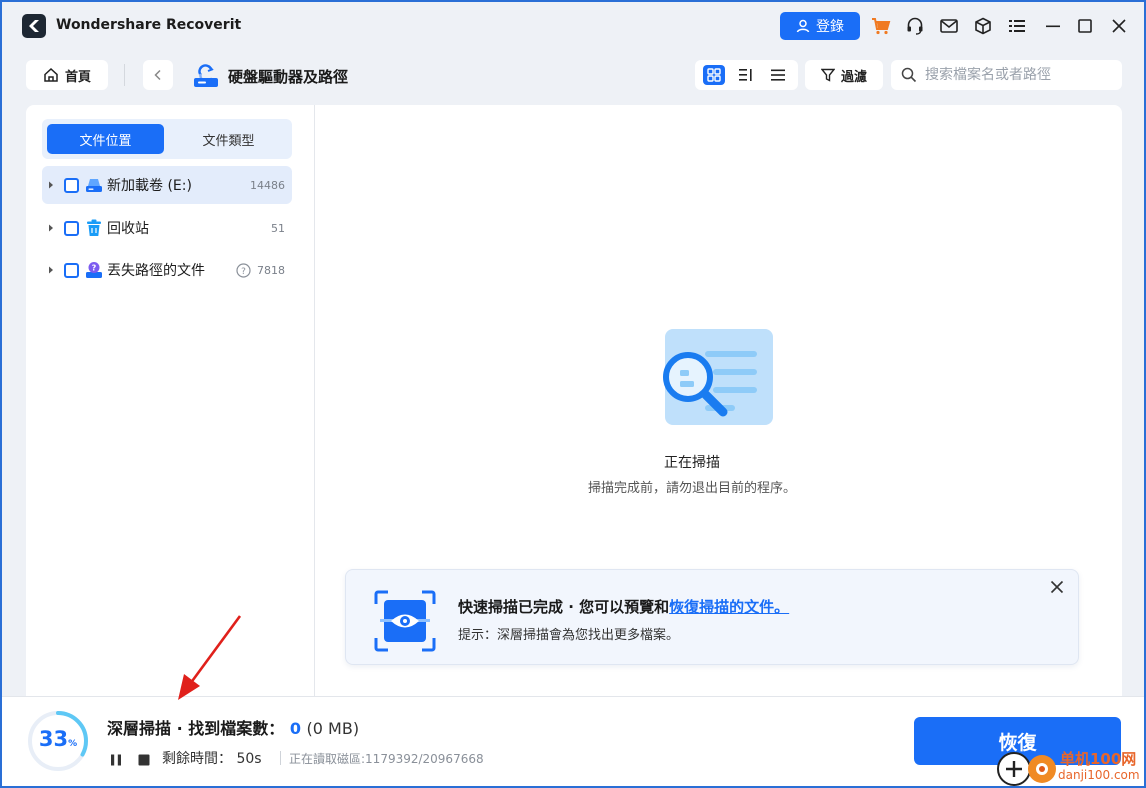 Image resolution: width=1146 pixels, height=788 pixels. I want to click on filter-button: 過濾, so click(844, 75).